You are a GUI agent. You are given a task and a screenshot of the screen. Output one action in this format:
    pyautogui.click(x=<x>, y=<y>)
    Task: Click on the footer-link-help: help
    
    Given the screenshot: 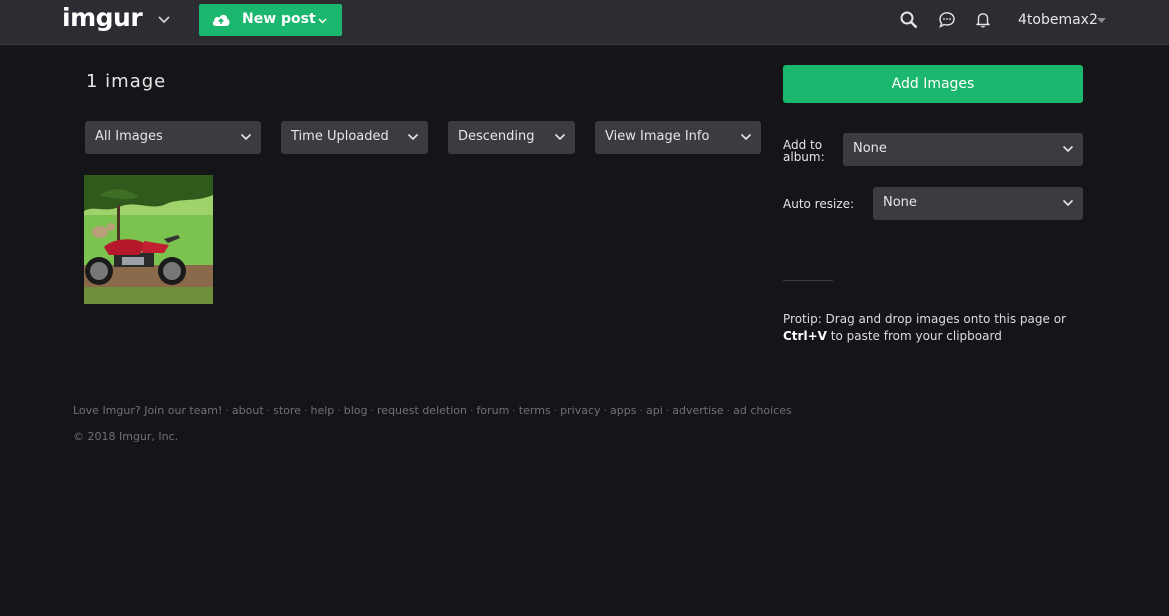 What is the action you would take?
    pyautogui.click(x=322, y=410)
    